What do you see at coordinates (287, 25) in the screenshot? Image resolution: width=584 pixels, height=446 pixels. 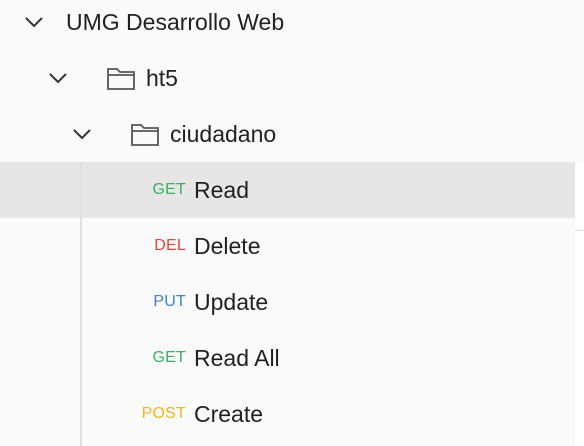 I see `collection-row: UMG Desarrollo Web` at bounding box center [287, 25].